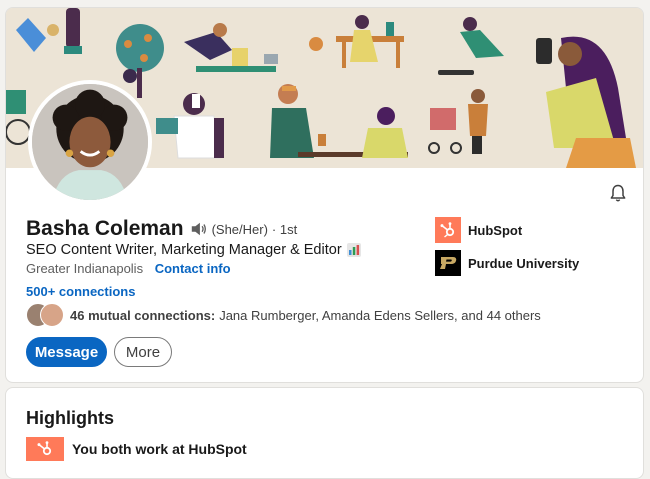  I want to click on profile-photo, so click(90, 142).